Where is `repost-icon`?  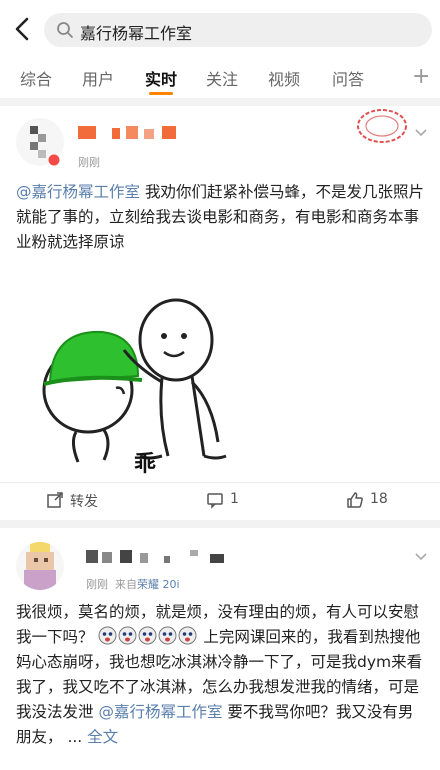
repost-icon is located at coordinates (55, 500).